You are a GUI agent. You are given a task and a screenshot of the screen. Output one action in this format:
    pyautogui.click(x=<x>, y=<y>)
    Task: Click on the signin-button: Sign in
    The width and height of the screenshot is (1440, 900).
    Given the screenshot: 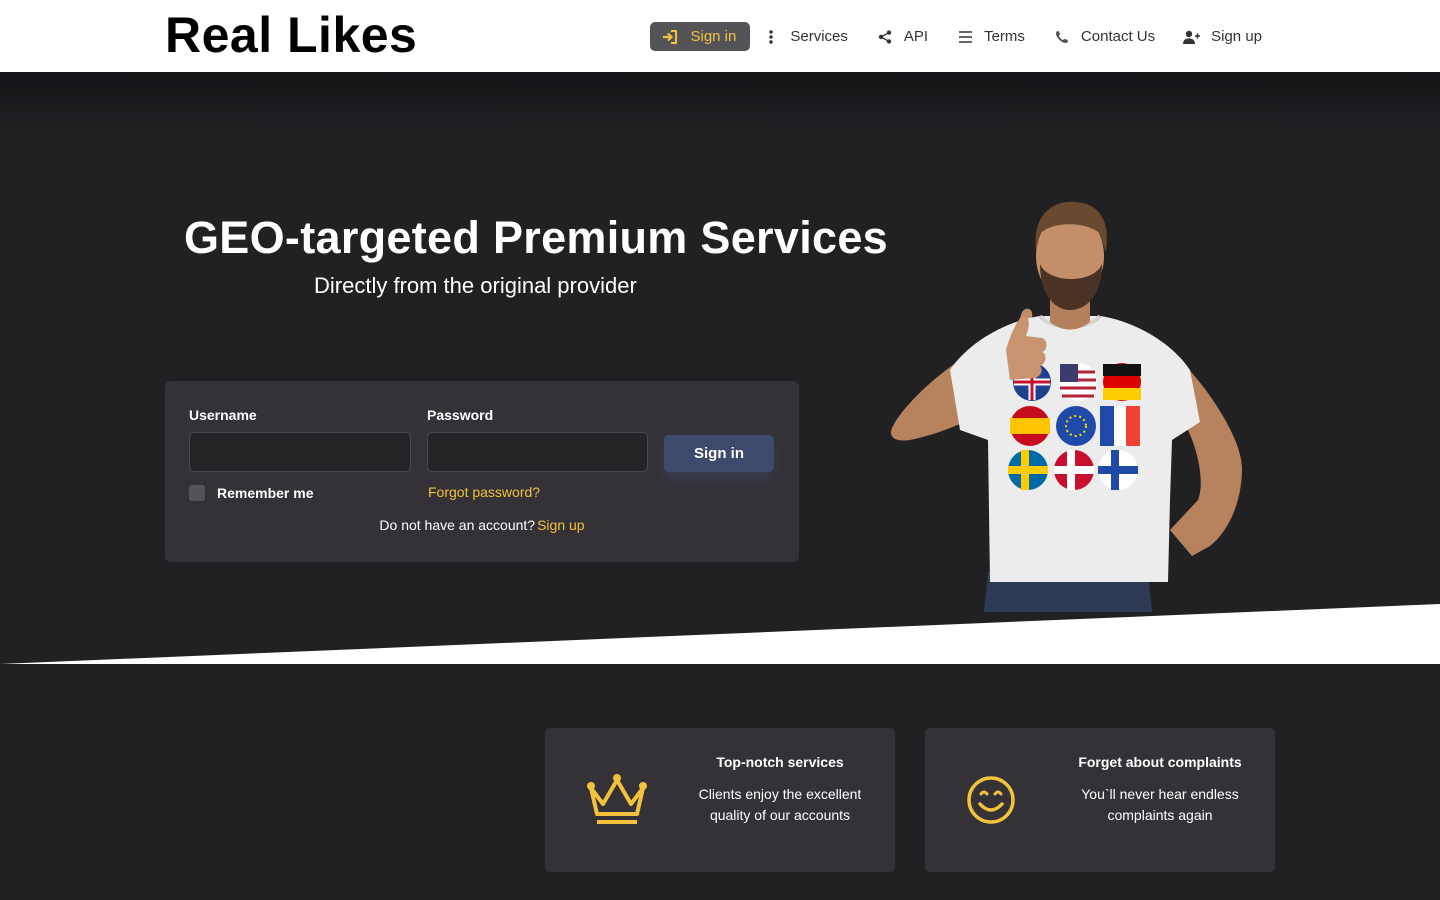 What is the action you would take?
    pyautogui.click(x=719, y=453)
    